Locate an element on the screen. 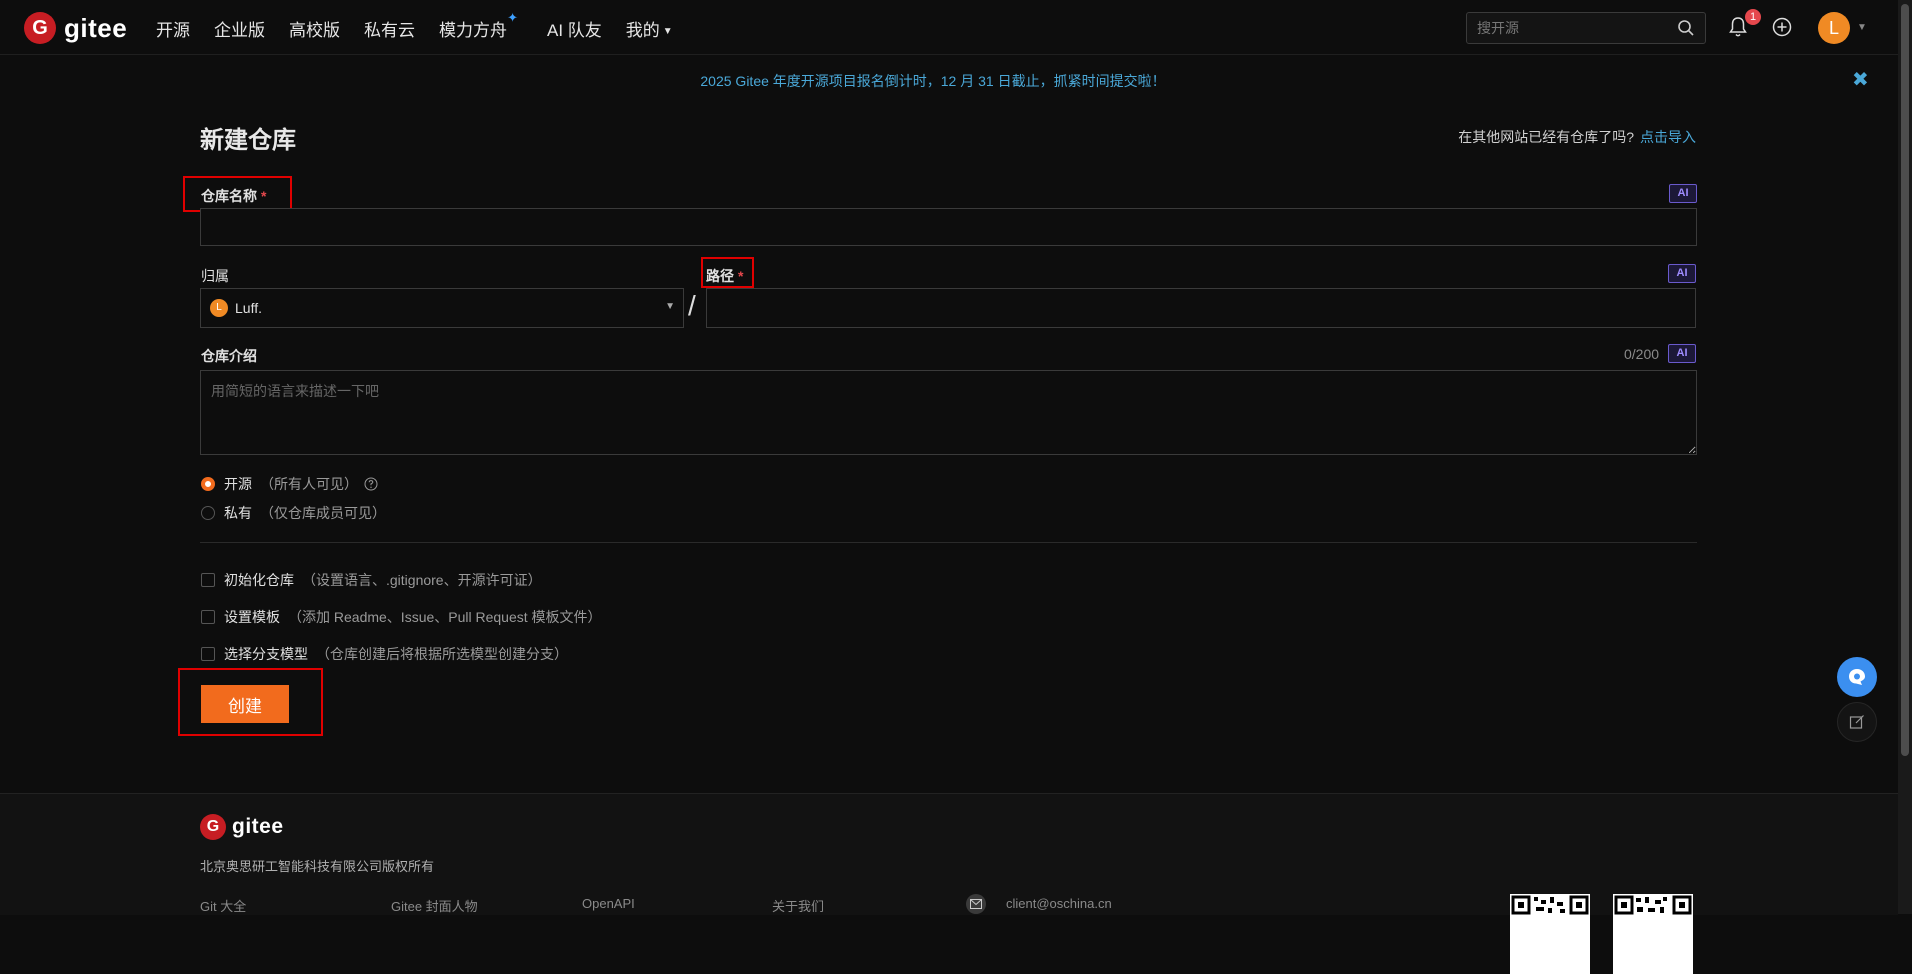 The height and width of the screenshot is (974, 1912). option-label: 设置模板 is located at coordinates (252, 617).